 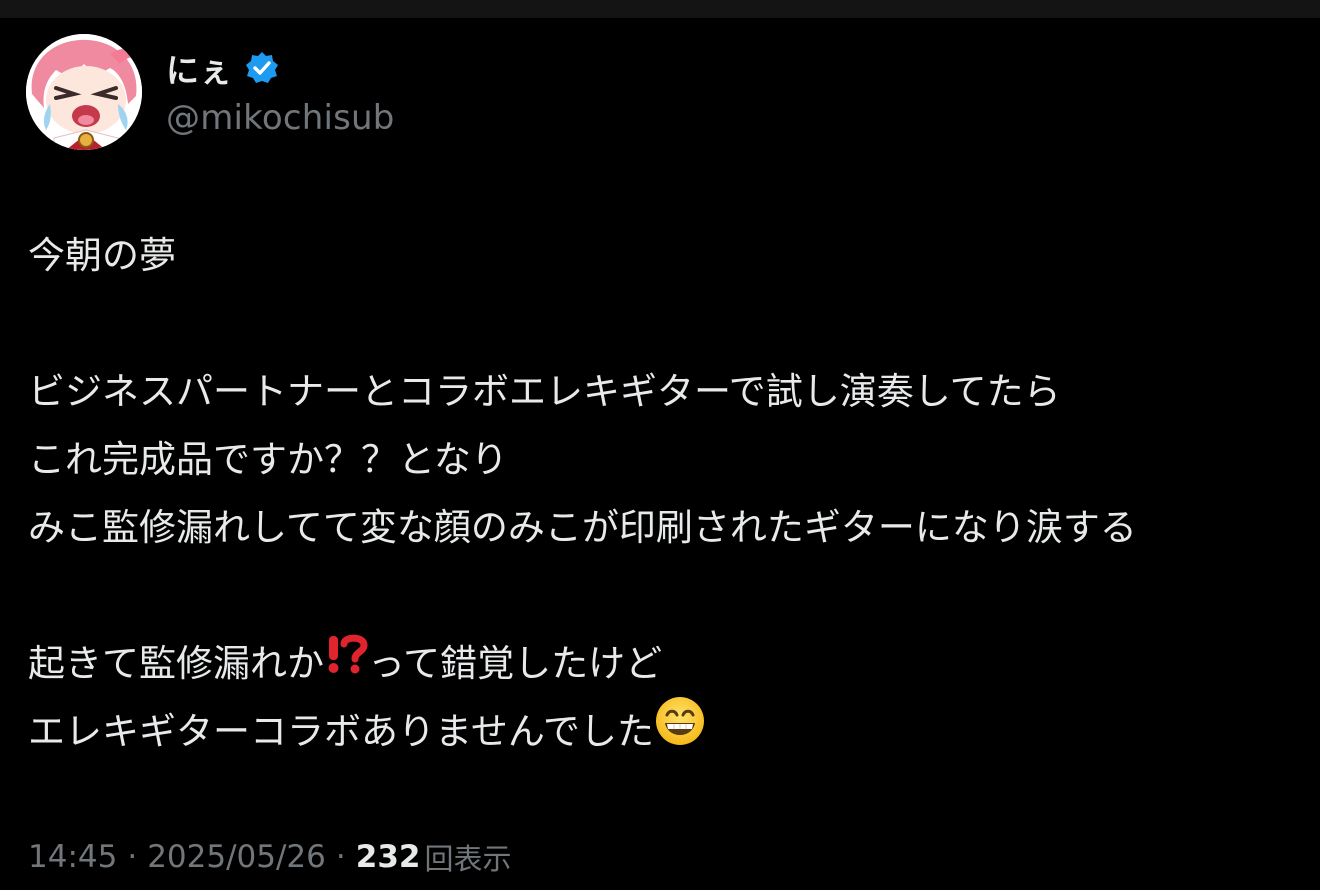 I want to click on exclamation-question-mark-icon, so click(x=346, y=664).